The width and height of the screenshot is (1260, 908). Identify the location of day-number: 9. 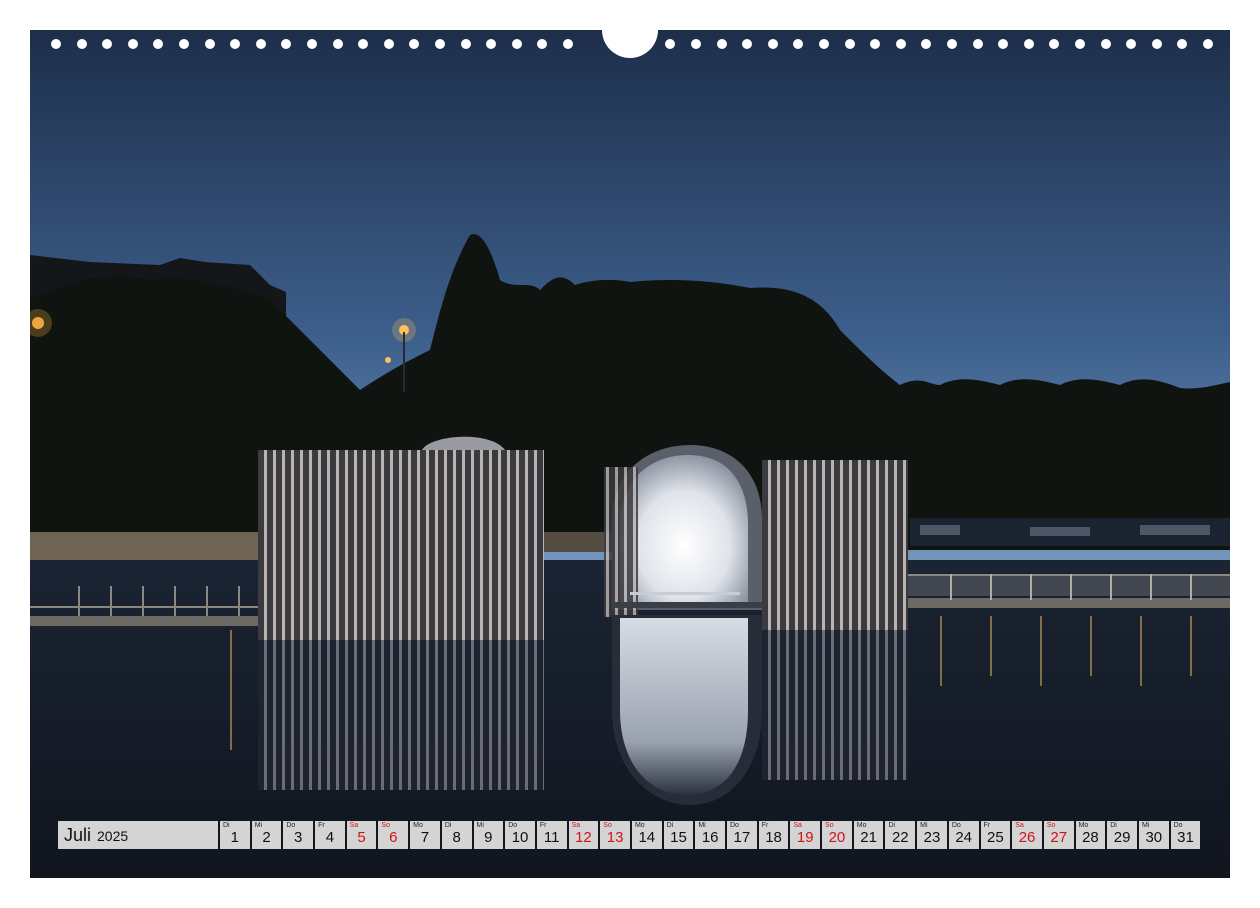
(488, 837).